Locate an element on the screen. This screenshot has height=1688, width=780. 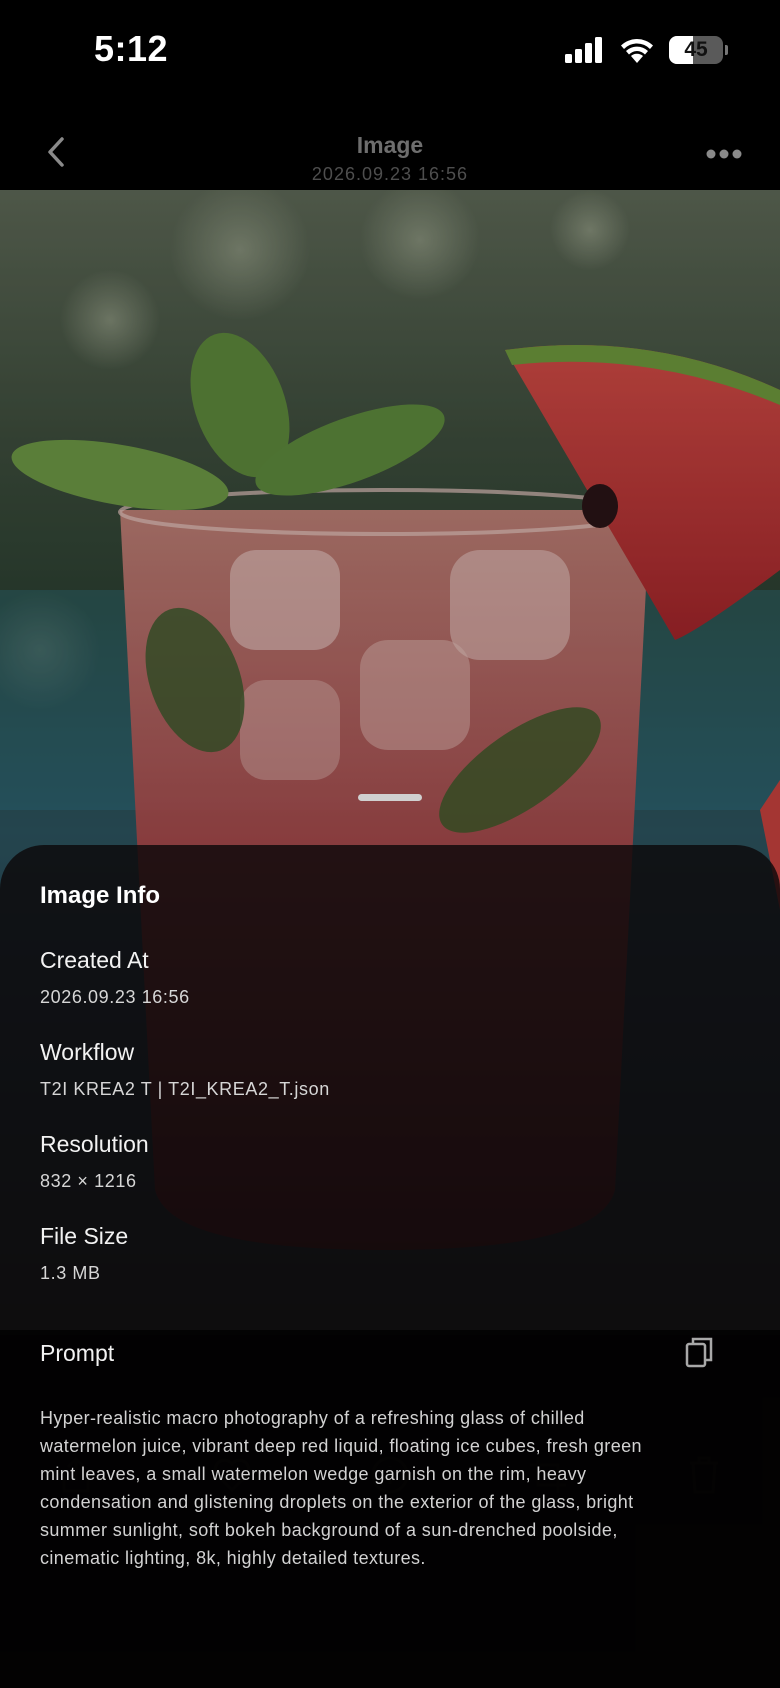
more-button is located at coordinates (724, 154).